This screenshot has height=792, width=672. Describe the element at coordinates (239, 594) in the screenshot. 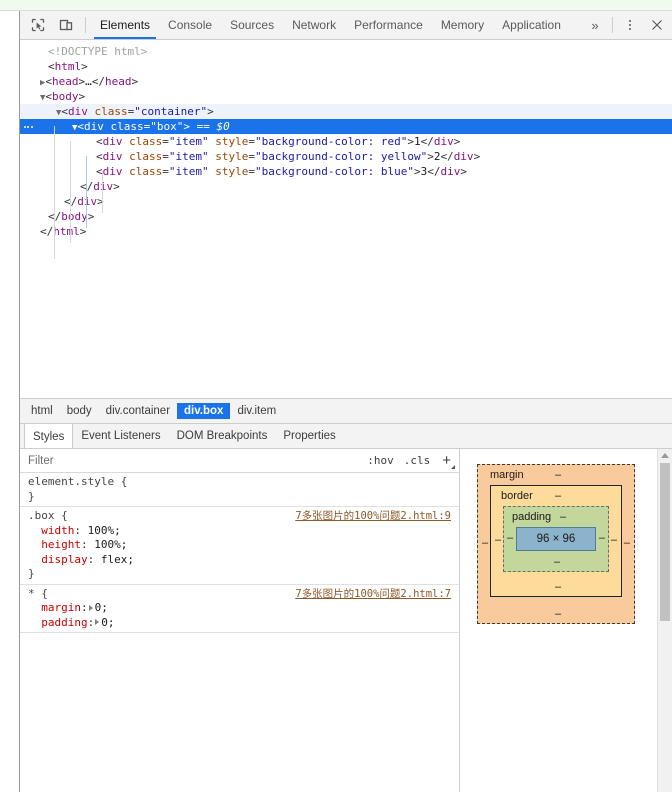

I see `css-selector: * {` at that location.